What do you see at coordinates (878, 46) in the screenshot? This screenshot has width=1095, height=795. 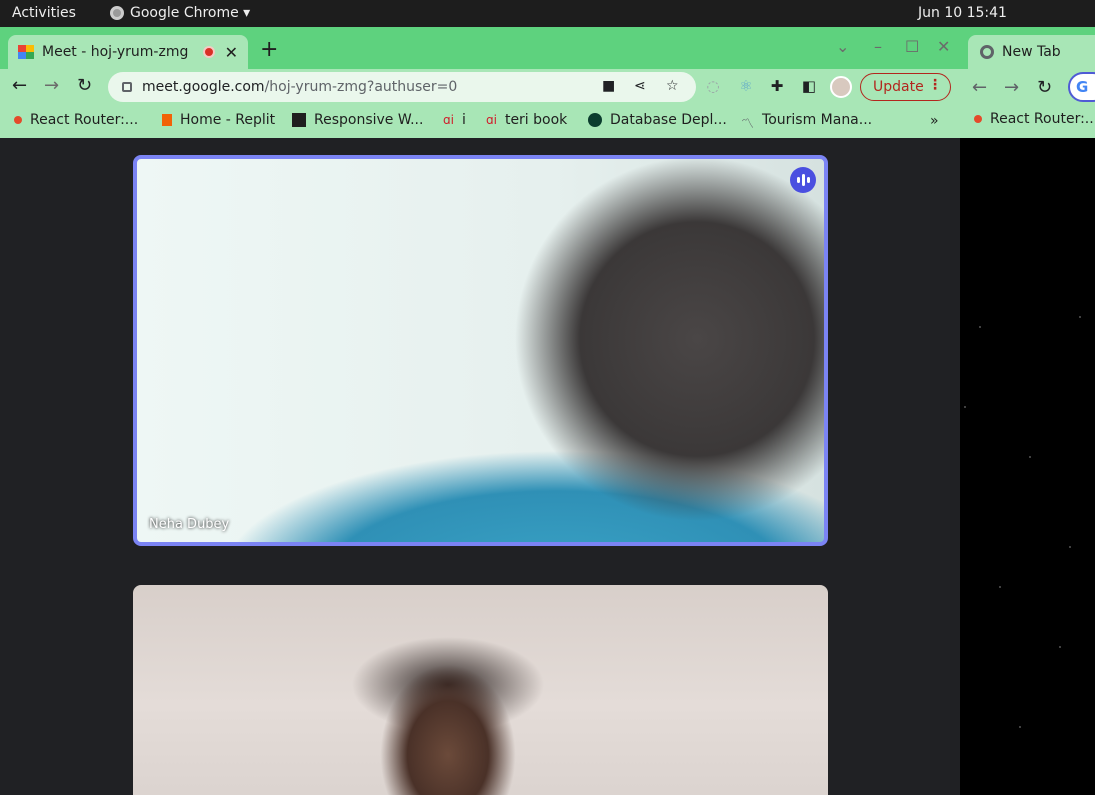 I see `minimize-icon: –` at bounding box center [878, 46].